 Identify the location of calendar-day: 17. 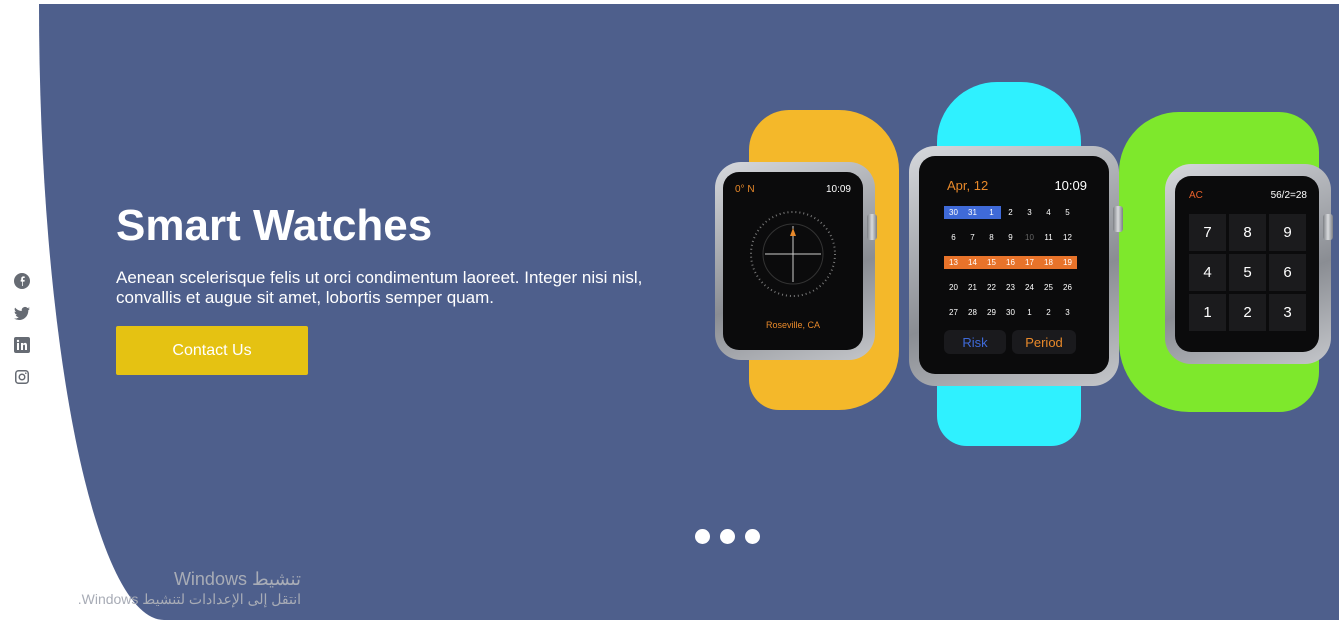
(1029, 262).